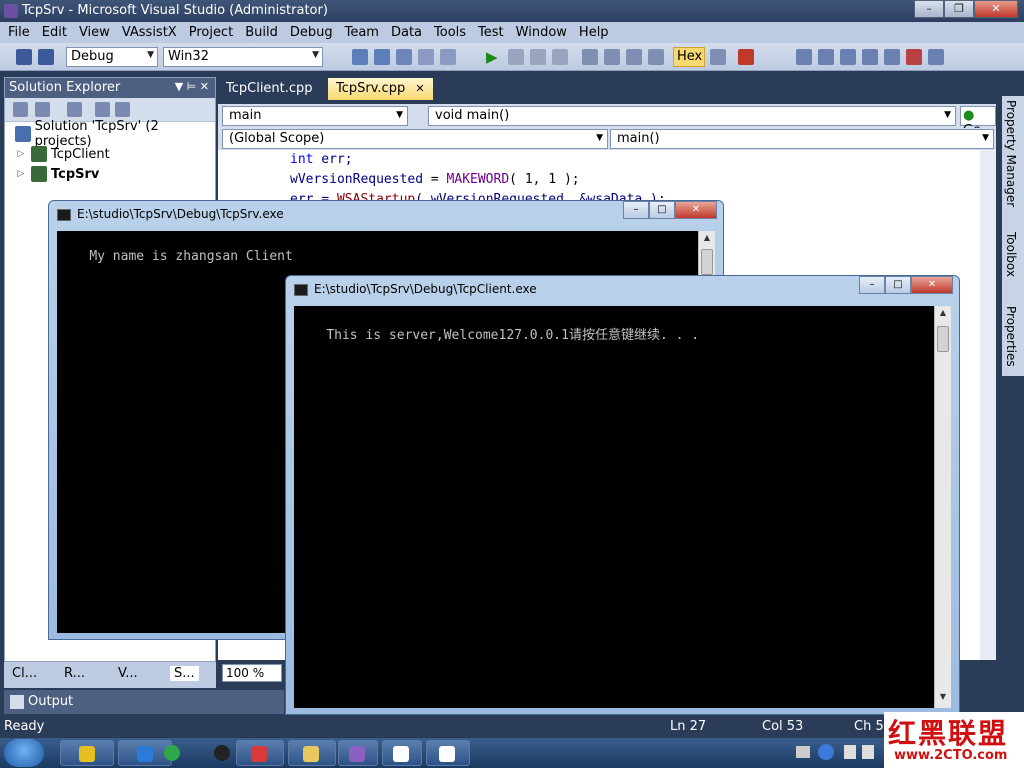 The image size is (1024, 768). I want to click on console-scrollbar: ▲ ▼, so click(942, 507).